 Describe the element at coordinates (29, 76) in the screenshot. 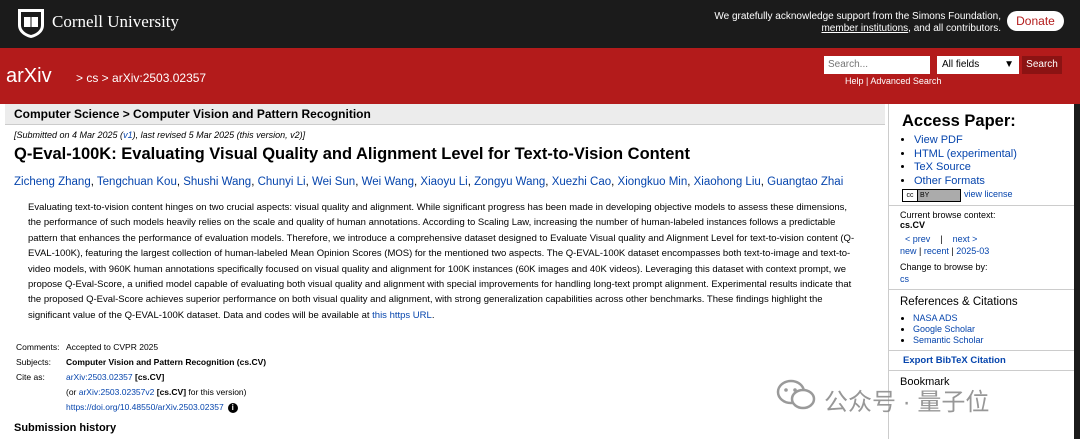

I see `svg-text: arXiv` at that location.